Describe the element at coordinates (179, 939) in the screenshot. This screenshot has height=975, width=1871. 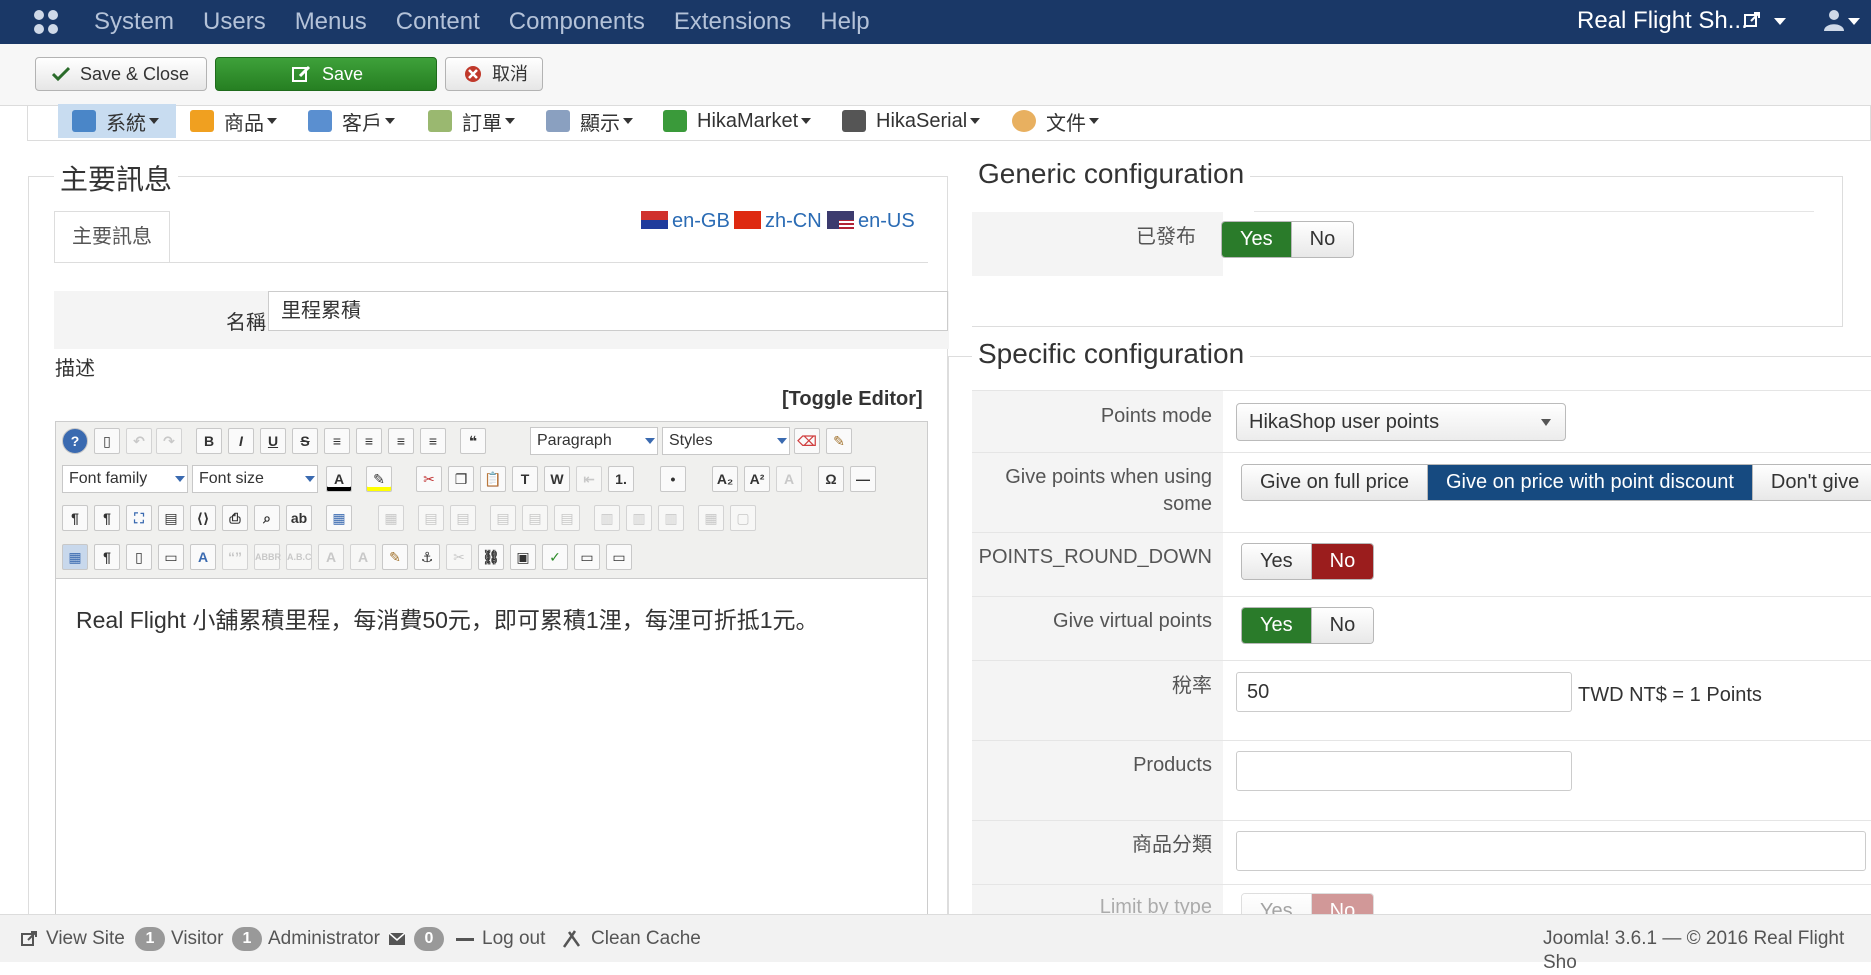
I see `visitor-link: 1 Visitor` at that location.